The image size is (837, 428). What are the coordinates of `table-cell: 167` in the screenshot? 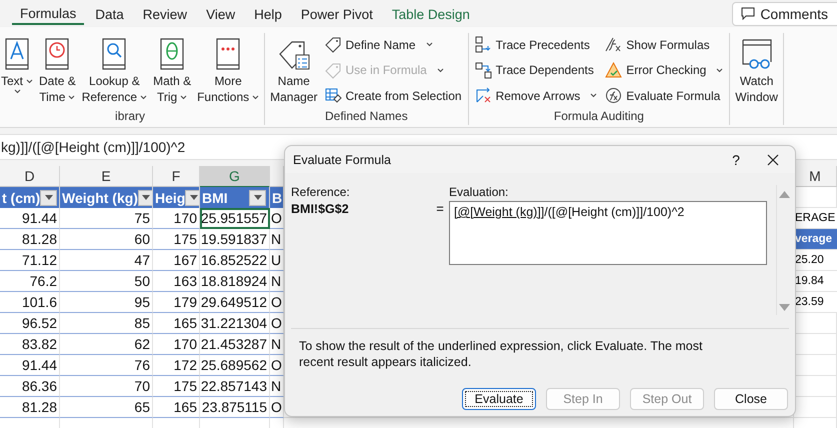 It's located at (176, 260).